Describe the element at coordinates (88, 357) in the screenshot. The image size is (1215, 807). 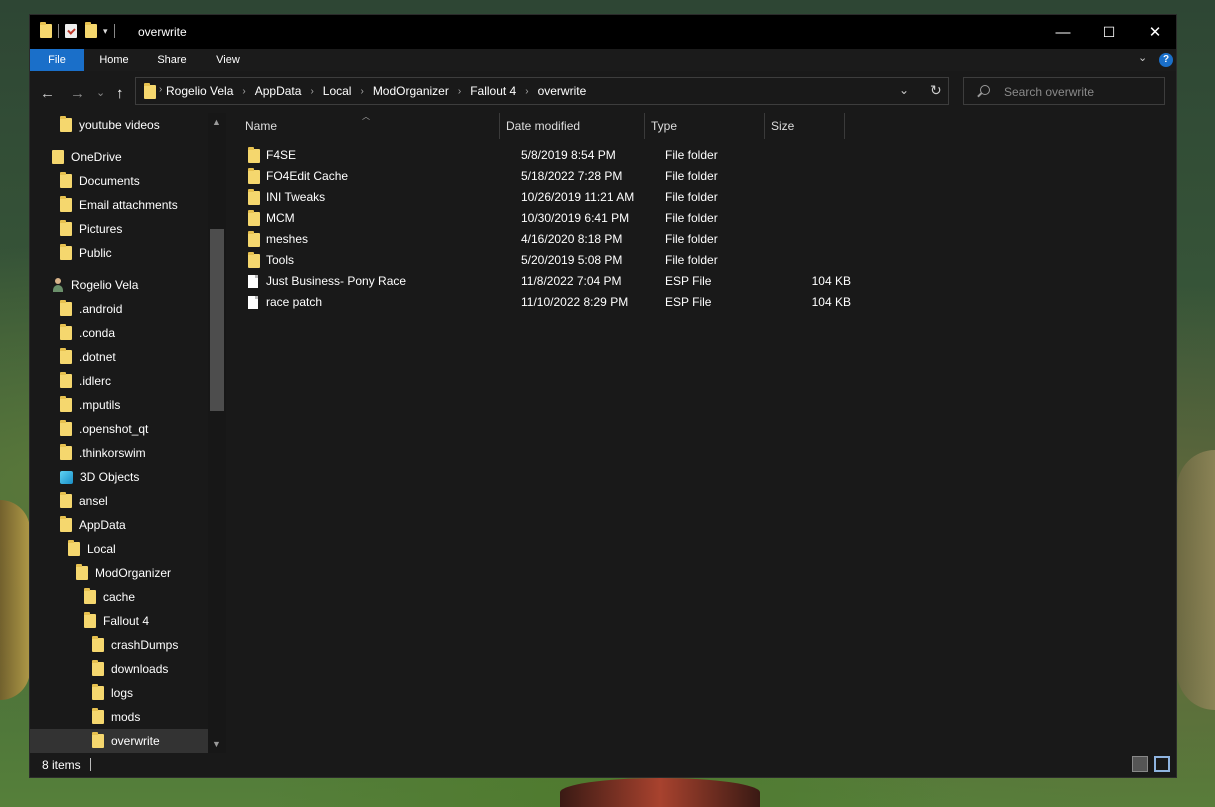
I see `sidebar-item: .dotnet` at that location.